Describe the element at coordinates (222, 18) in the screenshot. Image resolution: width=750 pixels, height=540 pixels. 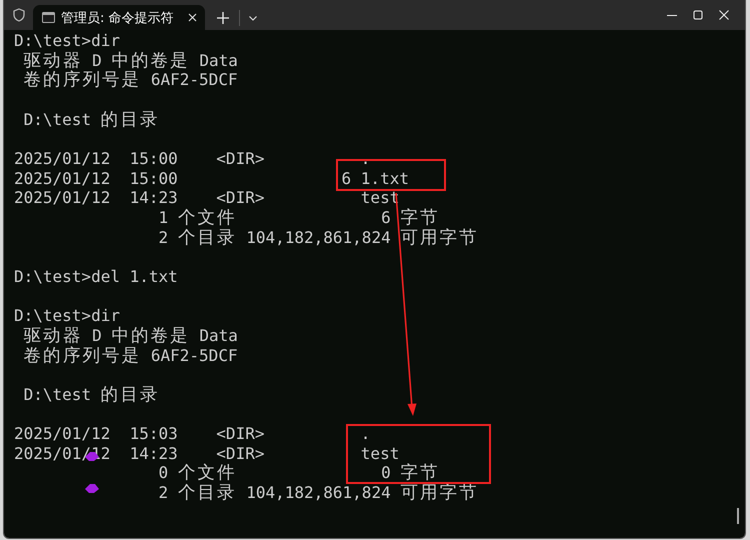
I see `plus-icon` at that location.